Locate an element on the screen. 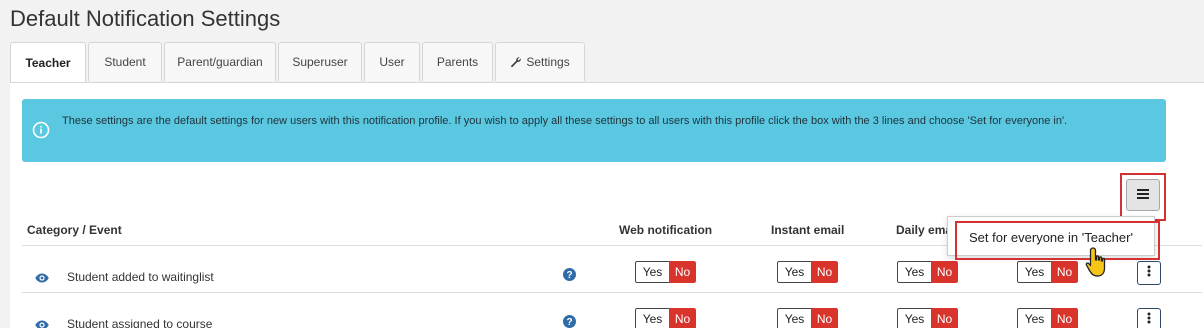  column-header-daily-email: Daily ema is located at coordinates (924, 230).